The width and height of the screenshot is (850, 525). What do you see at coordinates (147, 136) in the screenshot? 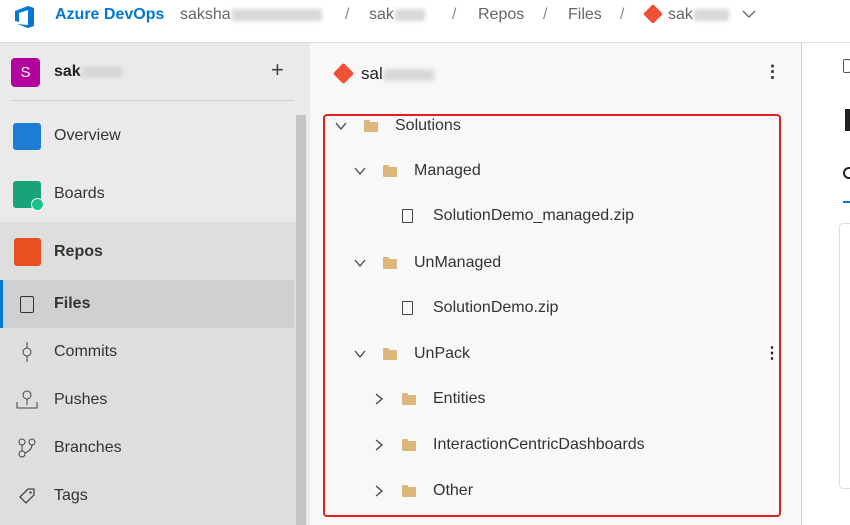
I see `sidebar-item-overview: Overview` at bounding box center [147, 136].